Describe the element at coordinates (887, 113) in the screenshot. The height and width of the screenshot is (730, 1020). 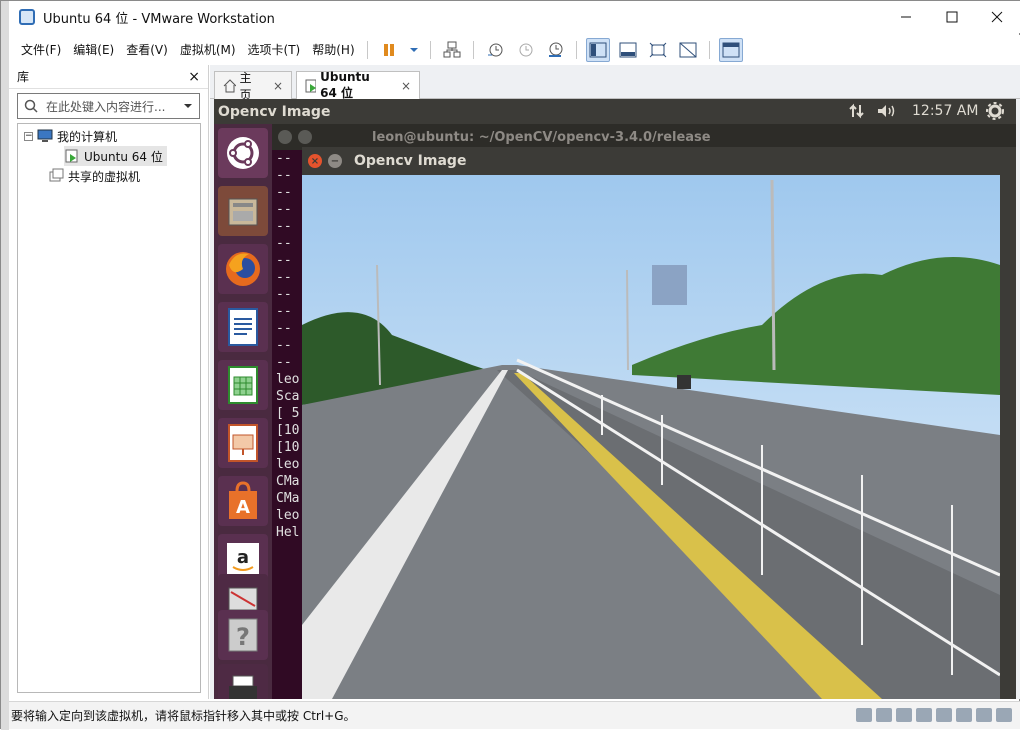
I see `volume-icon` at that location.